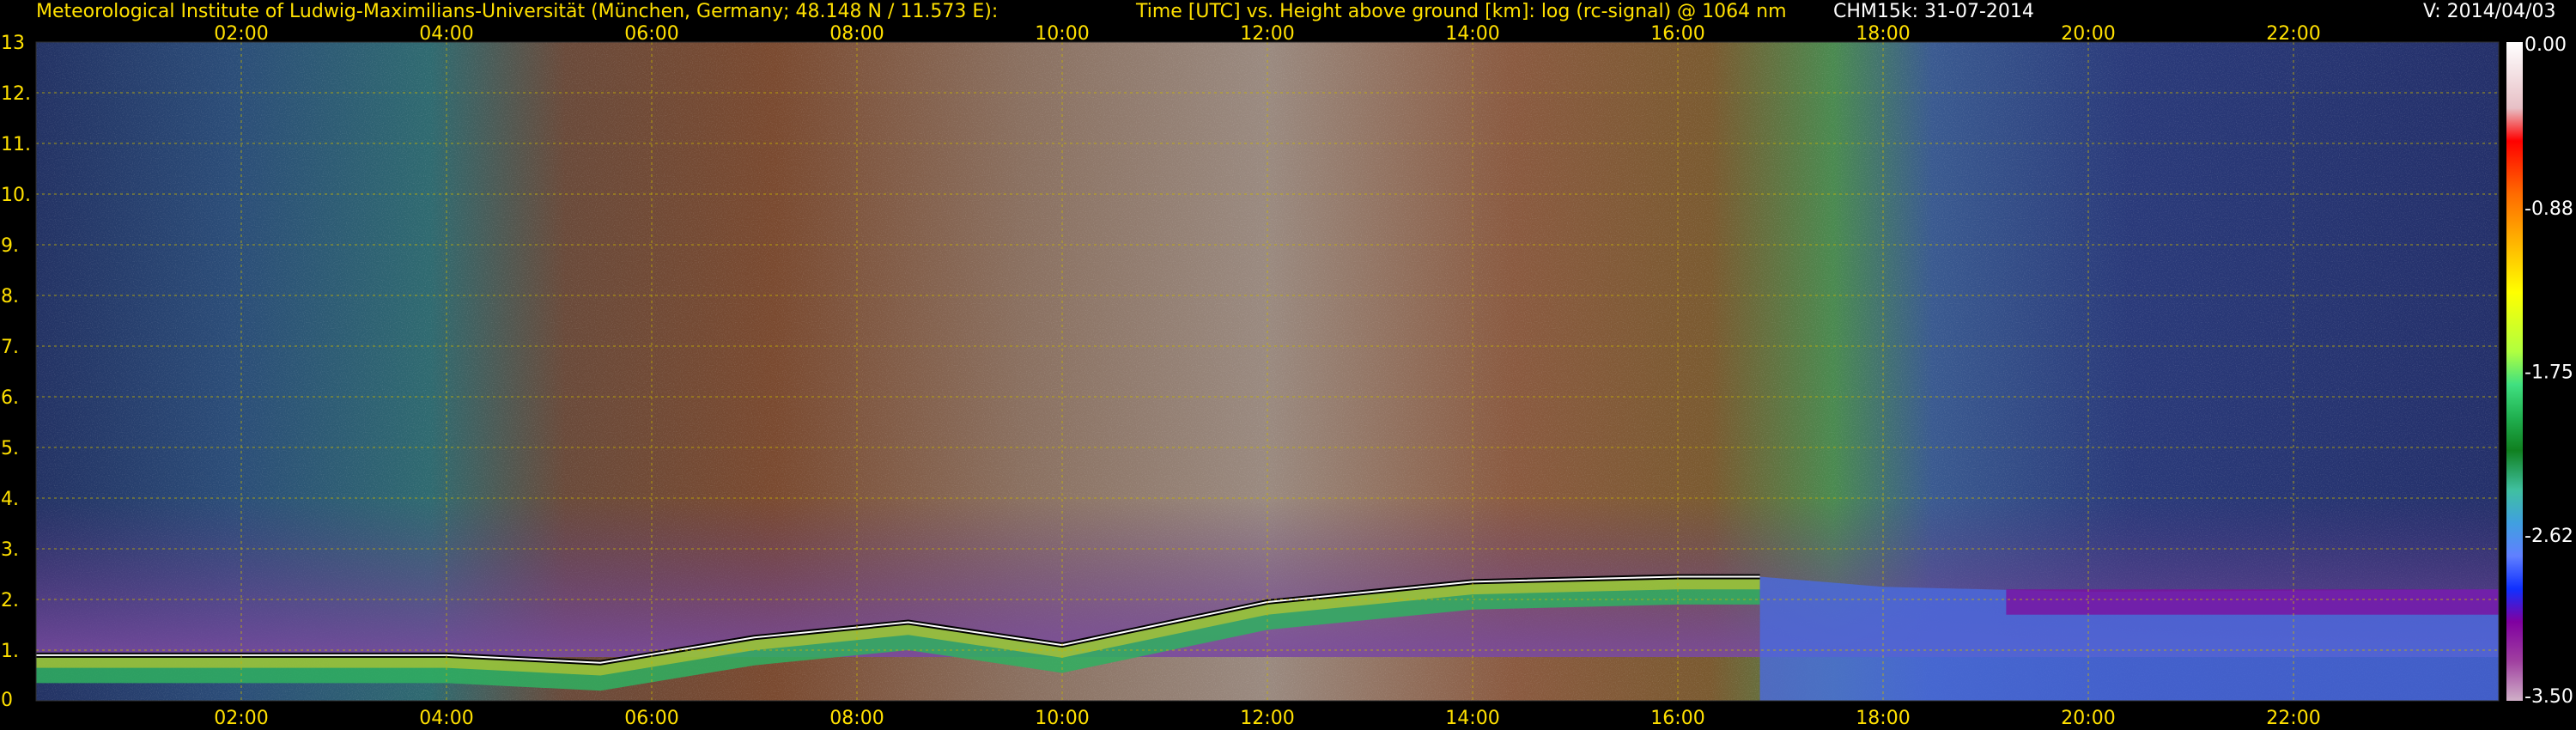  Describe the element at coordinates (2548, 536) in the screenshot. I see `colorbar-label: -2.62` at that location.